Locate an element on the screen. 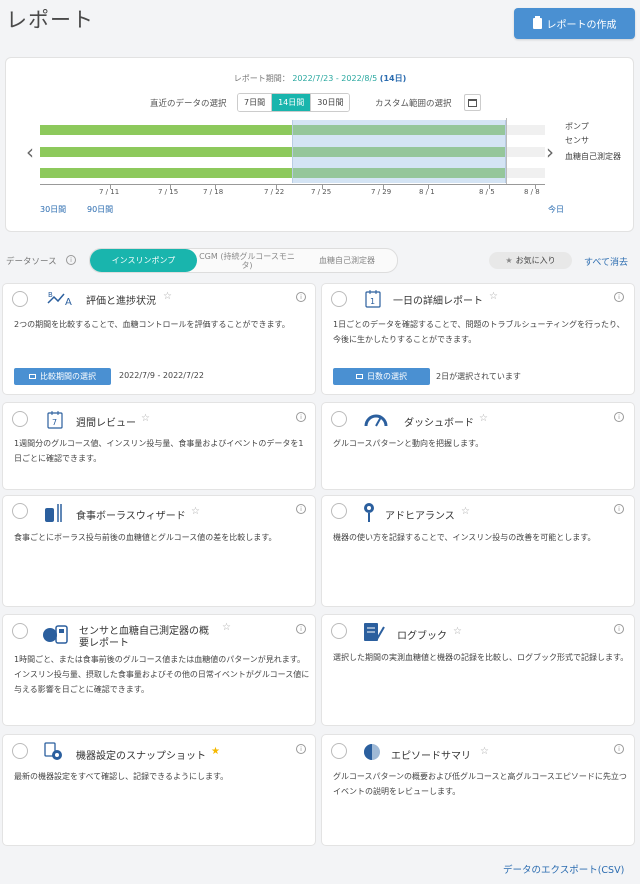  link-30-days: 30日間 is located at coordinates (53, 209).